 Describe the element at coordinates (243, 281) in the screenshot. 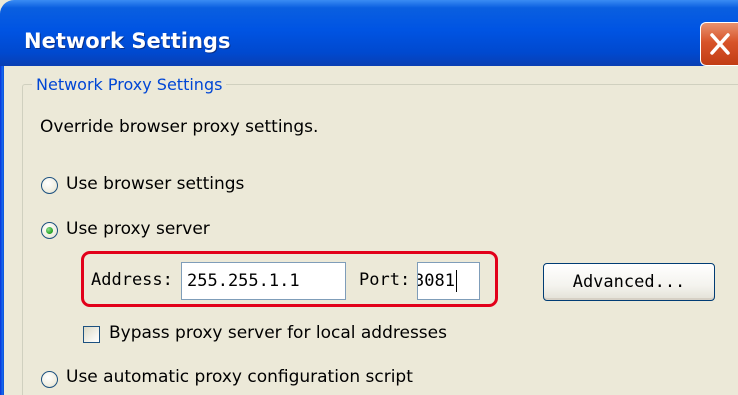

I see `address-value: 255.255.1.1` at that location.